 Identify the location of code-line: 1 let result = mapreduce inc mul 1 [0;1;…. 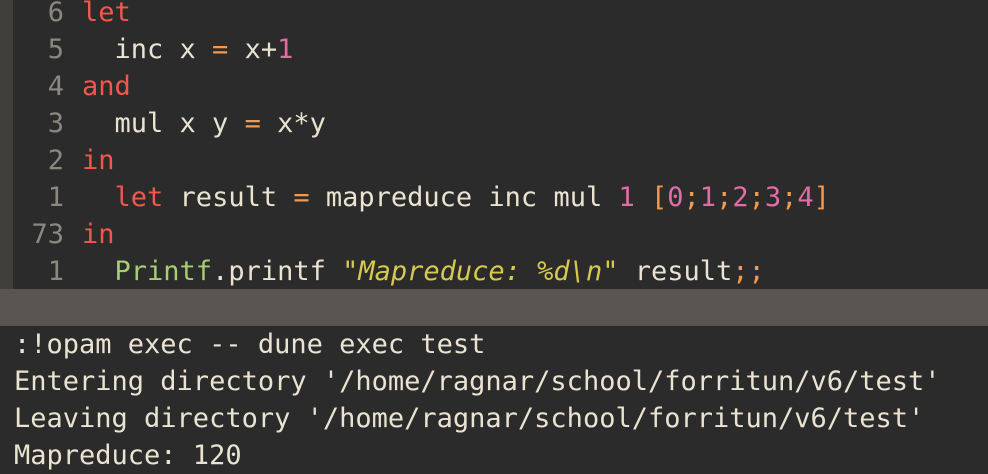
(494, 197).